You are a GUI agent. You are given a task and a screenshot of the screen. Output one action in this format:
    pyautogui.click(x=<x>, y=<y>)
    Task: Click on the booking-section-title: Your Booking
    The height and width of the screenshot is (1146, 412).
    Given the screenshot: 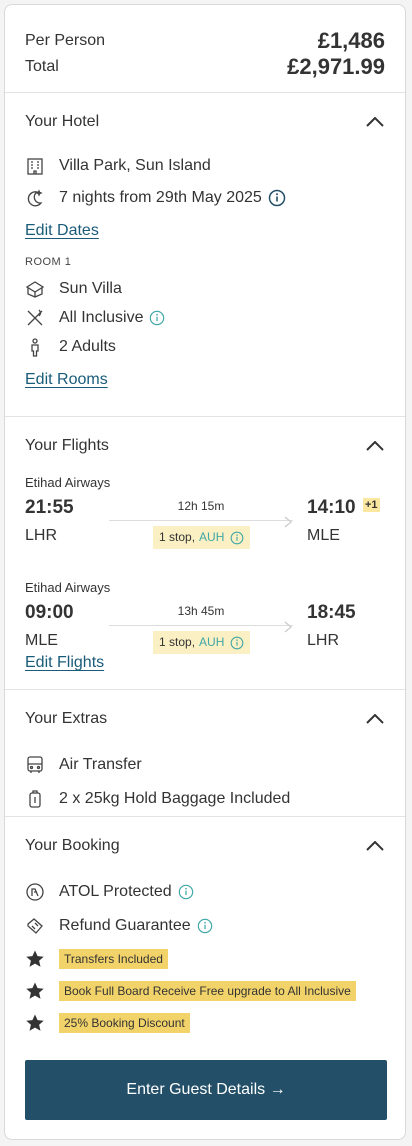 What is the action you would take?
    pyautogui.click(x=72, y=845)
    